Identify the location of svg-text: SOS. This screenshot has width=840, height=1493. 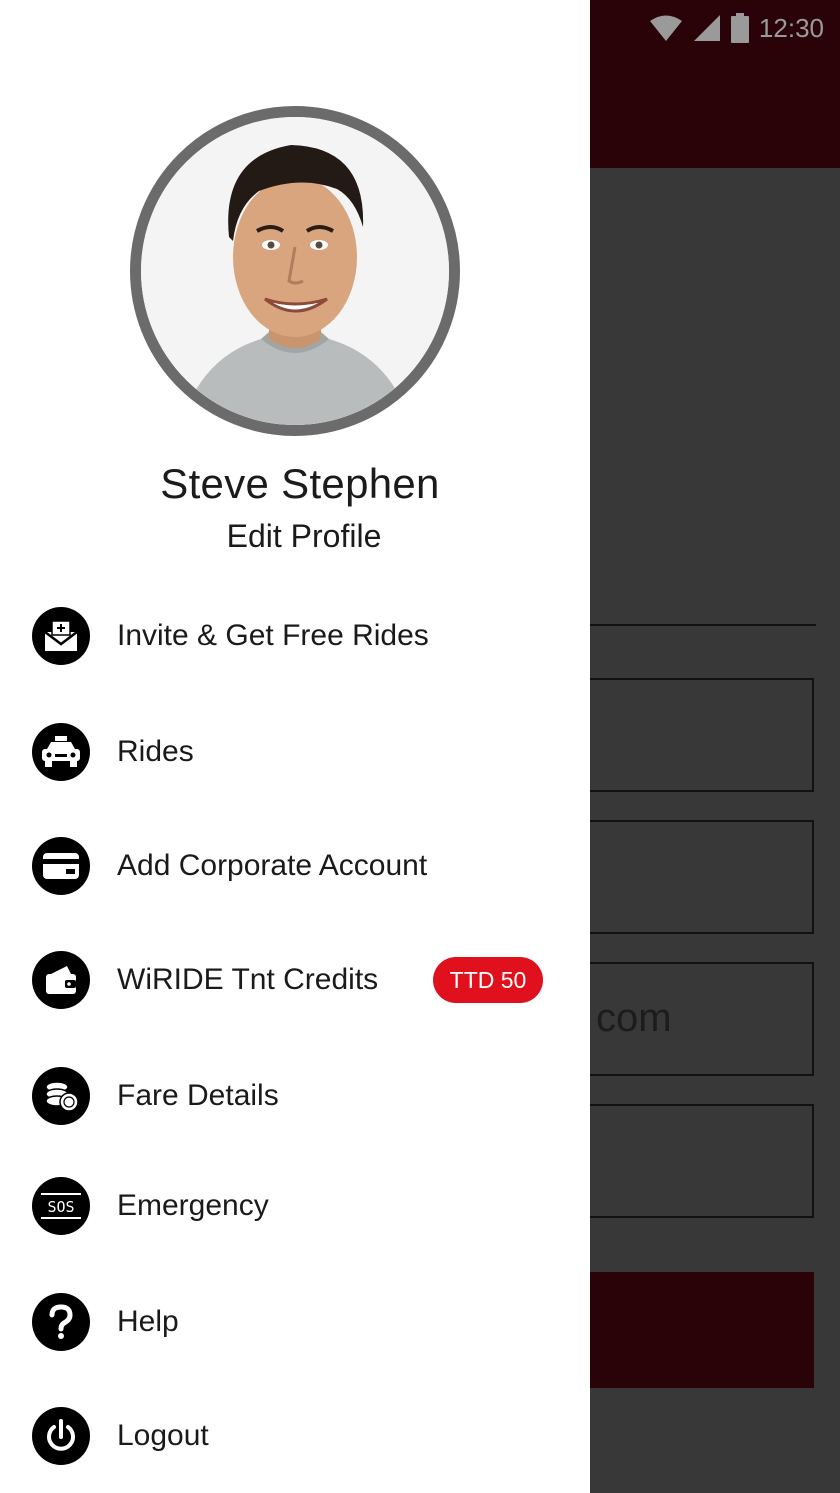
(60, 1207).